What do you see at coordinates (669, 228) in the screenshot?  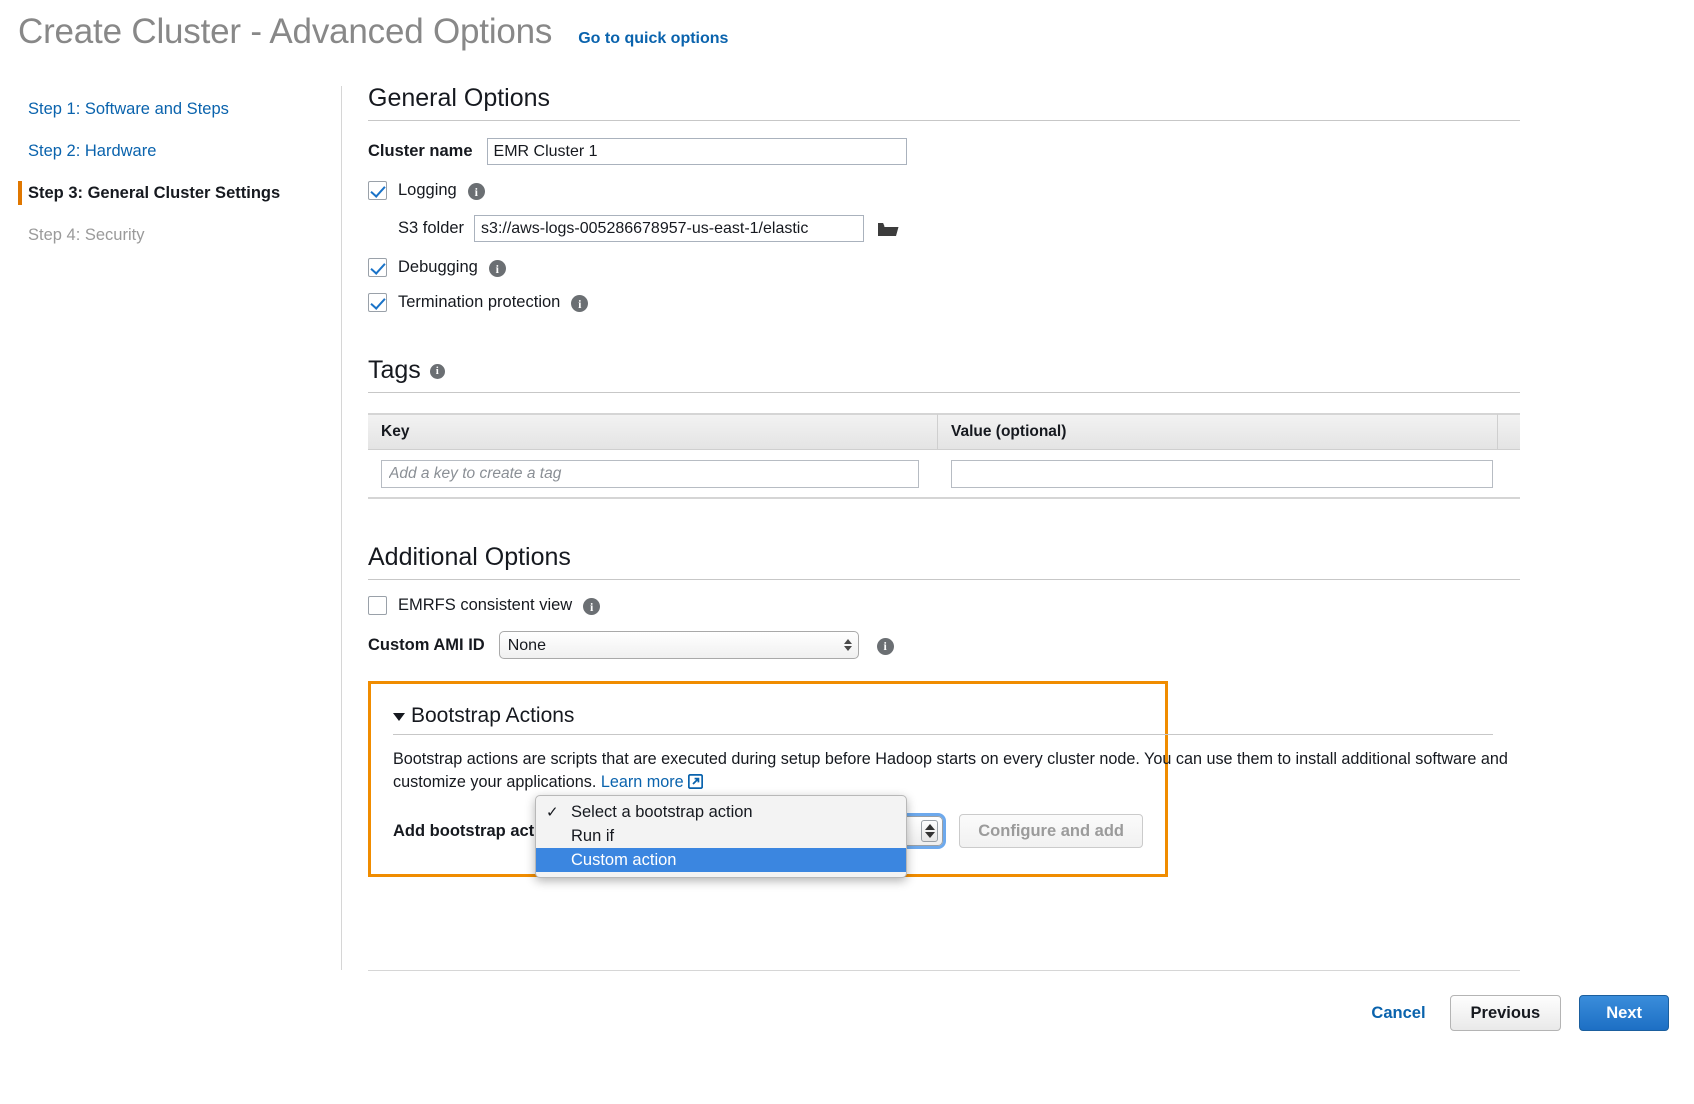 I see `s3-folder-input` at bounding box center [669, 228].